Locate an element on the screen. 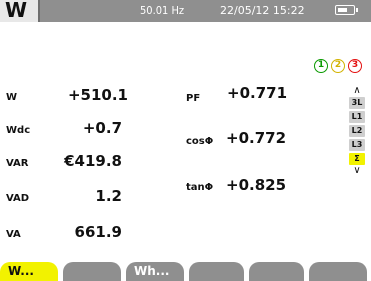 Image resolution: width=371 pixels, height=281 pixels. battery-icon is located at coordinates (346, 10).